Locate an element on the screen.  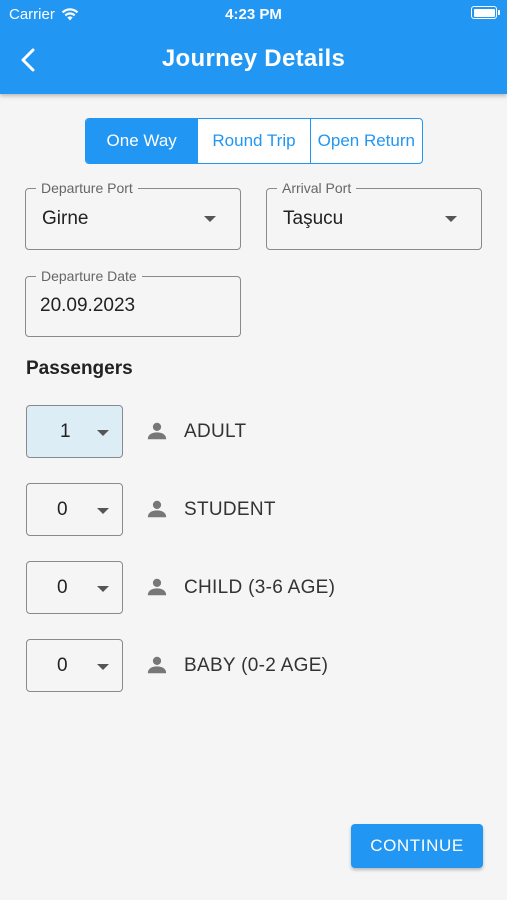
departure-port-dropdown: Departure Port Girne is located at coordinates (133, 214).